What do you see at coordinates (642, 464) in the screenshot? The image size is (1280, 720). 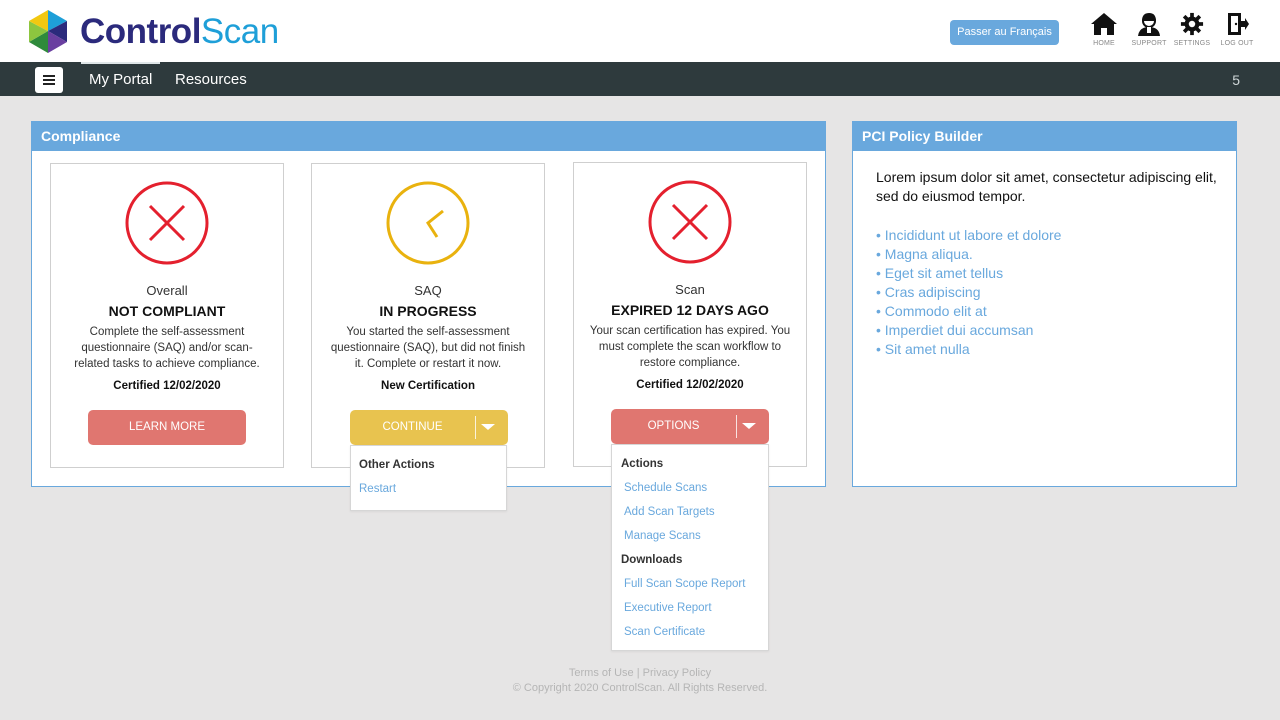 I see `actions-heading: Actions` at bounding box center [642, 464].